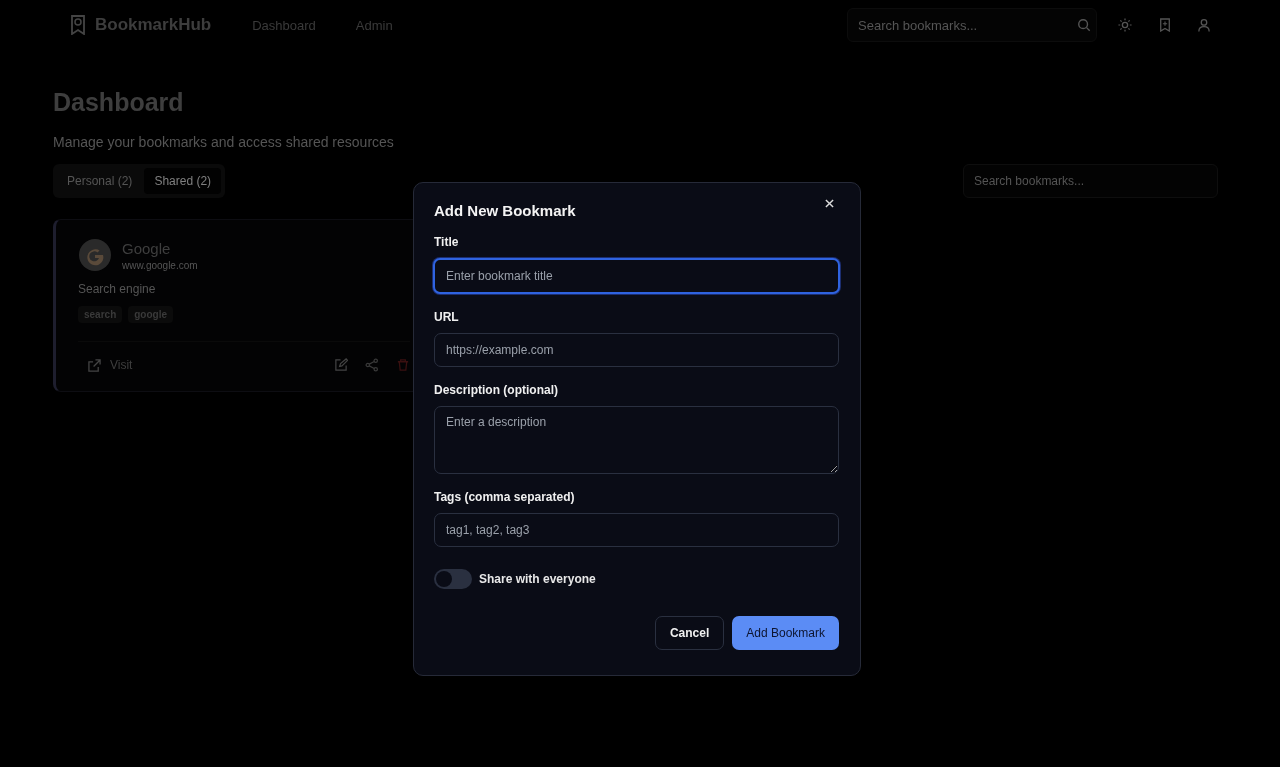  Describe the element at coordinates (374, 25) in the screenshot. I see `nav-link: Admin` at that location.